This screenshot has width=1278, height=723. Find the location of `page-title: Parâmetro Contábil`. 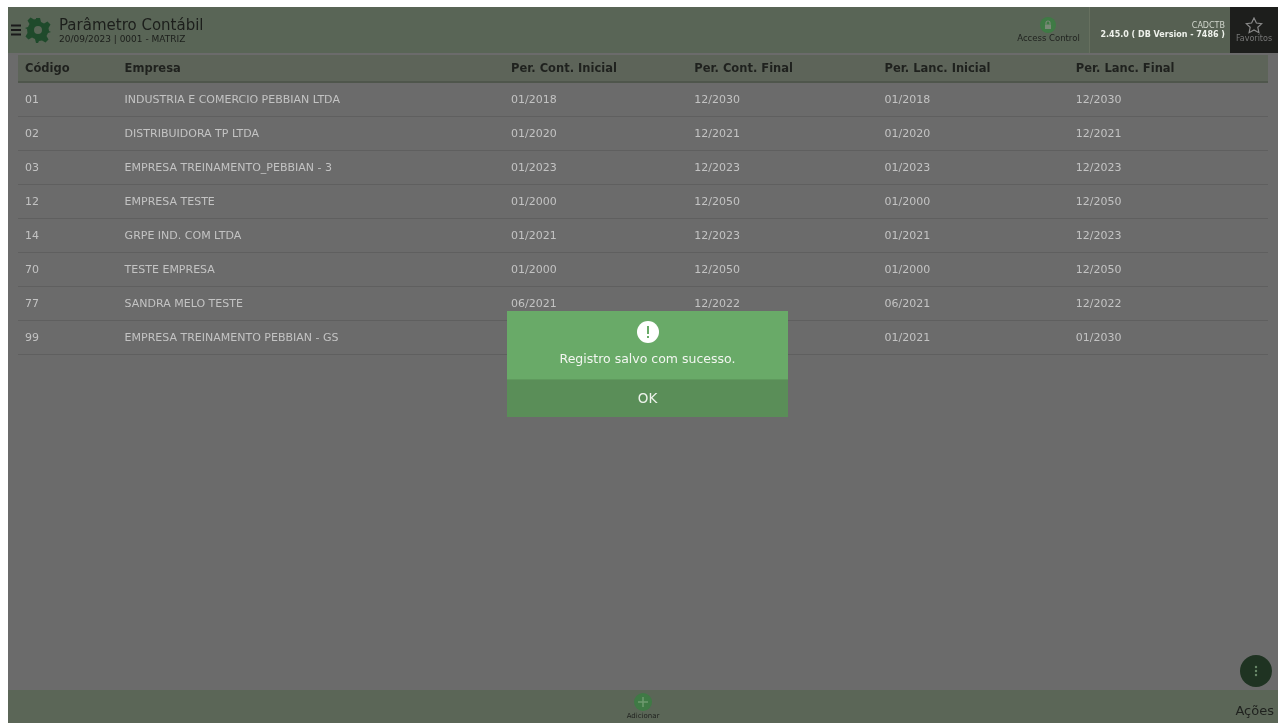

page-title: Parâmetro Contábil is located at coordinates (131, 25).